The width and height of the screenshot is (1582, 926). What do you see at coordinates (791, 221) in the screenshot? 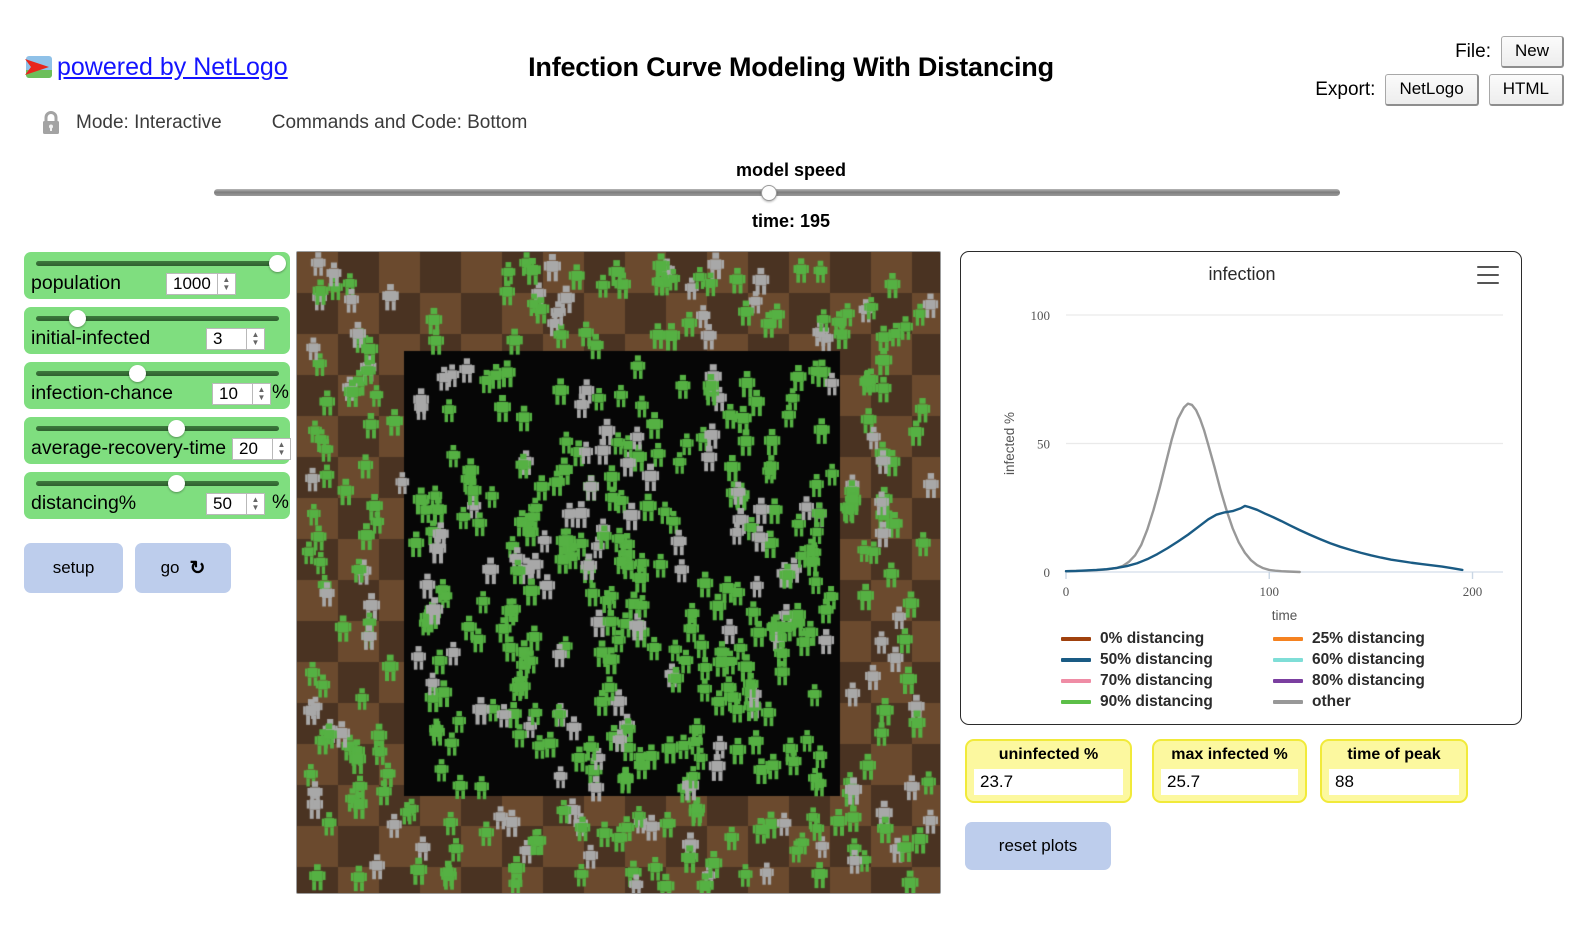
I see `tick-counter-label: time: 195` at bounding box center [791, 221].